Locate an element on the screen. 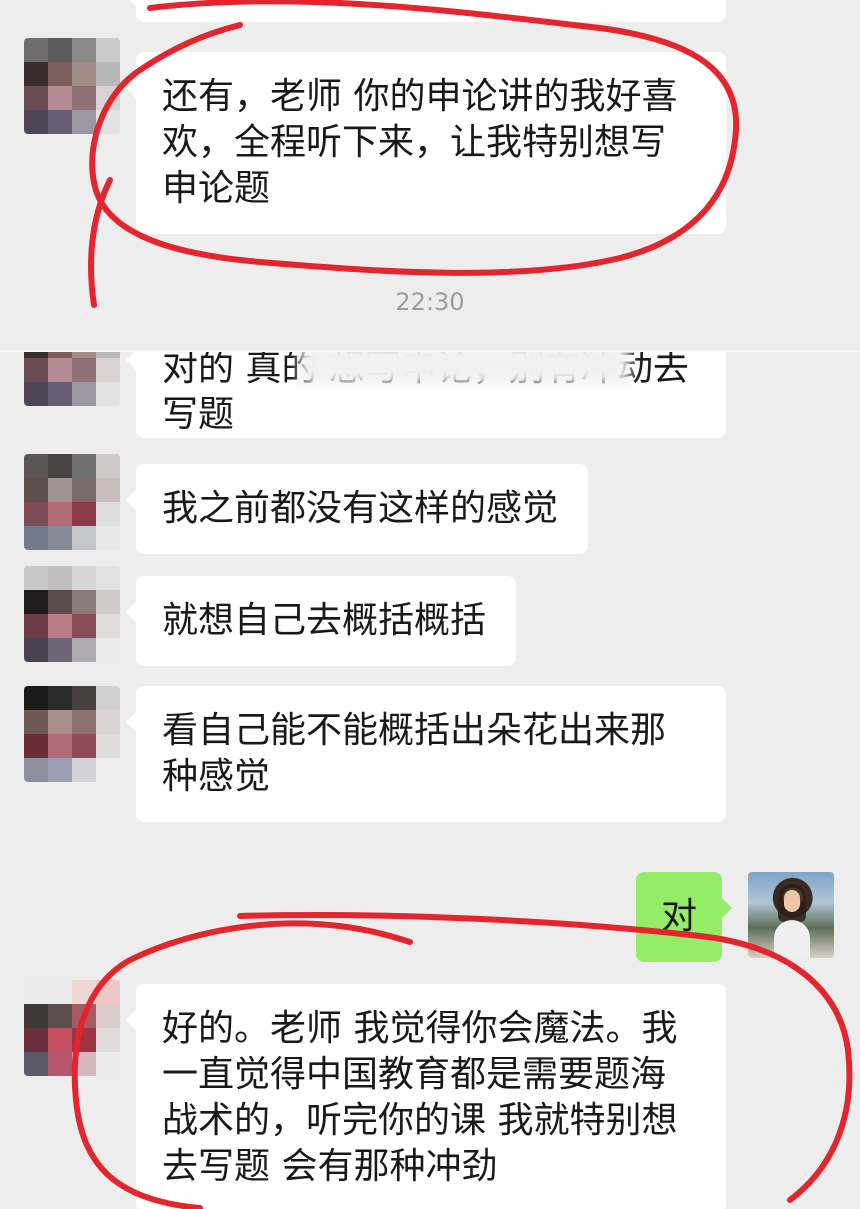 The height and width of the screenshot is (1209, 860). message-text: 还有，老师 你的申论讲的我好喜欢，全程听下来，让我特别想写申论题 is located at coordinates (420, 142).